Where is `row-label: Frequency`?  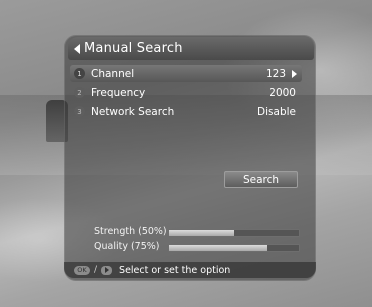
row-label: Frequency is located at coordinates (118, 92).